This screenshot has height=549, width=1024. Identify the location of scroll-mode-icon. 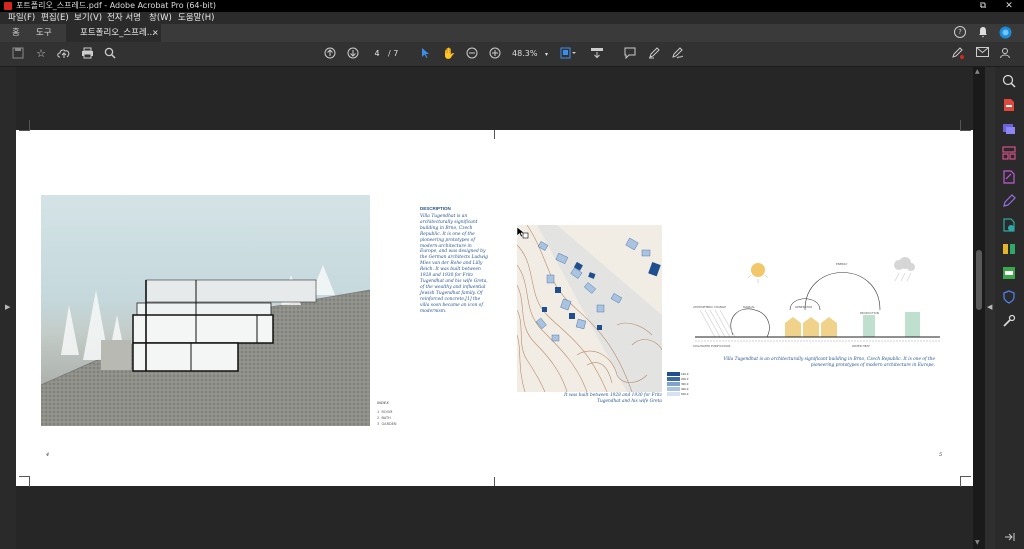
(597, 54).